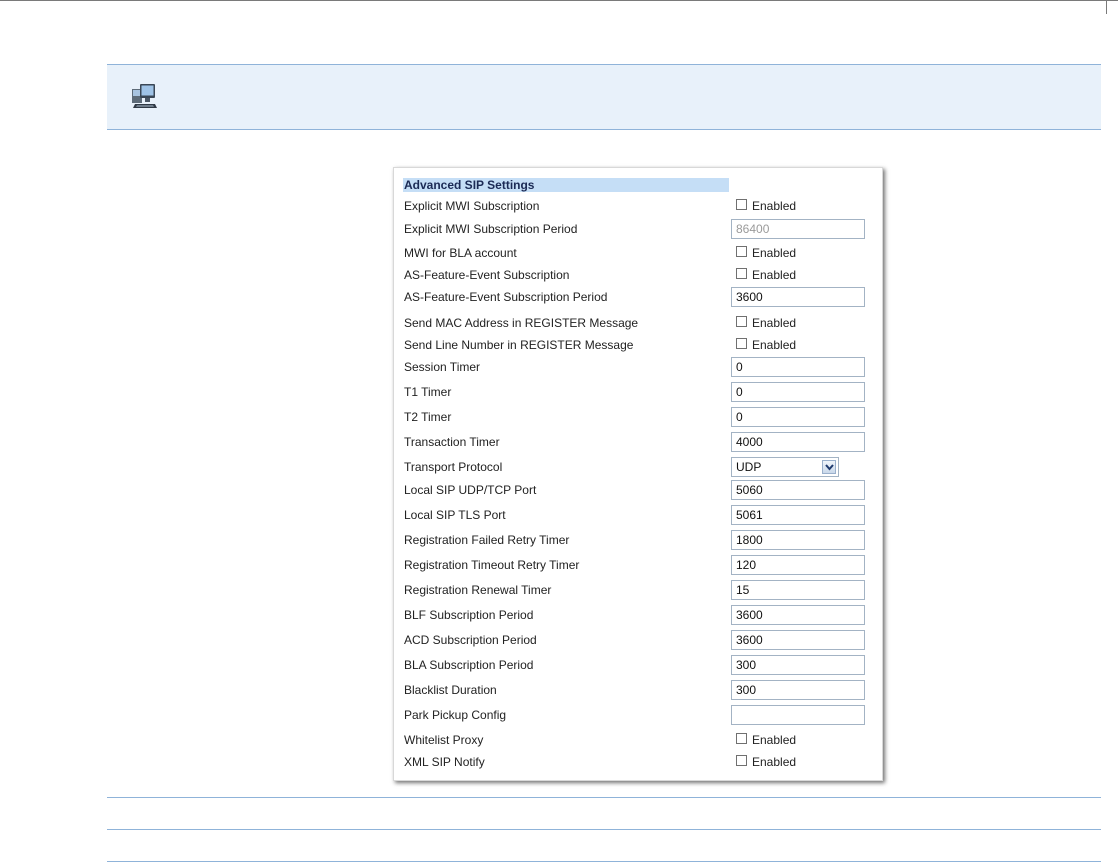  I want to click on transport-protocol-select: UDP, so click(785, 467).